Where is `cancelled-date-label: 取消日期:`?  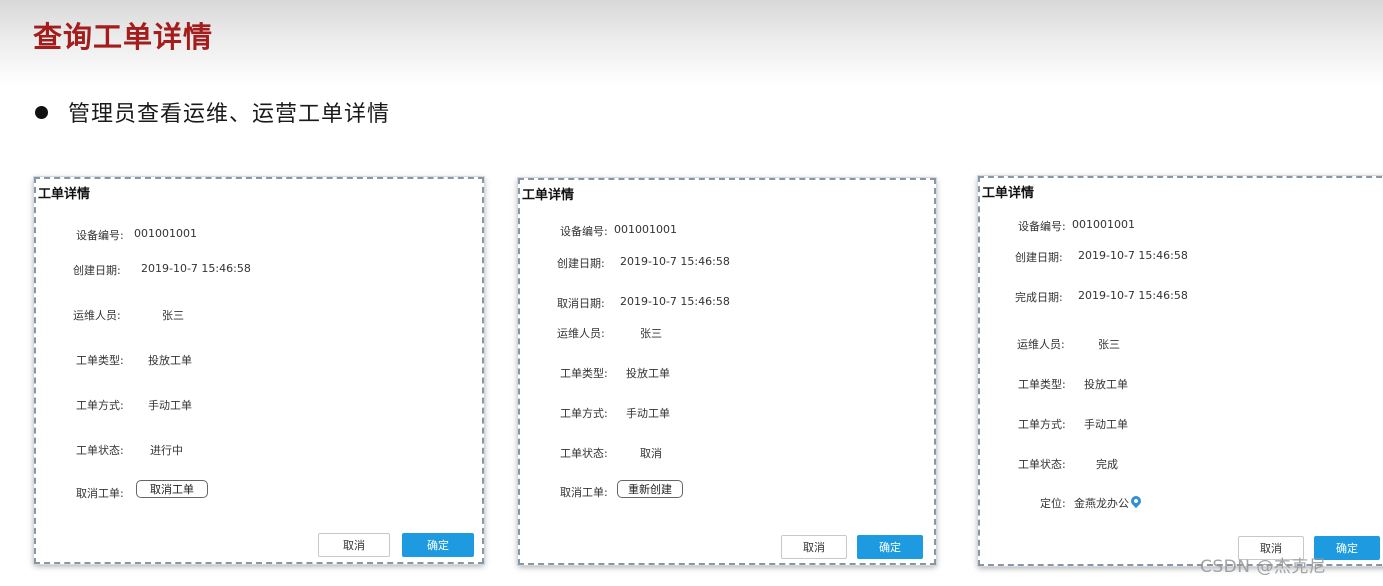
cancelled-date-label: 取消日期: is located at coordinates (581, 303).